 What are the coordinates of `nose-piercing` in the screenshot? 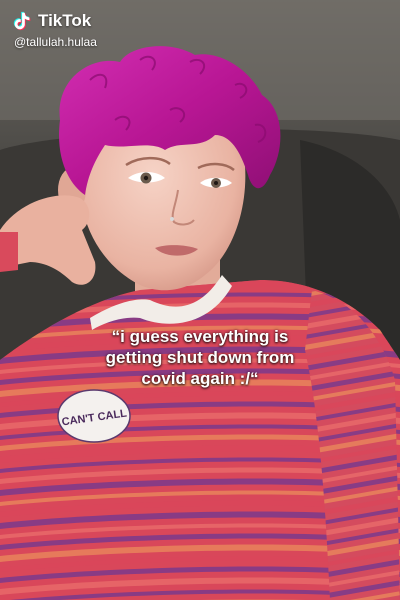 It's located at (172, 219).